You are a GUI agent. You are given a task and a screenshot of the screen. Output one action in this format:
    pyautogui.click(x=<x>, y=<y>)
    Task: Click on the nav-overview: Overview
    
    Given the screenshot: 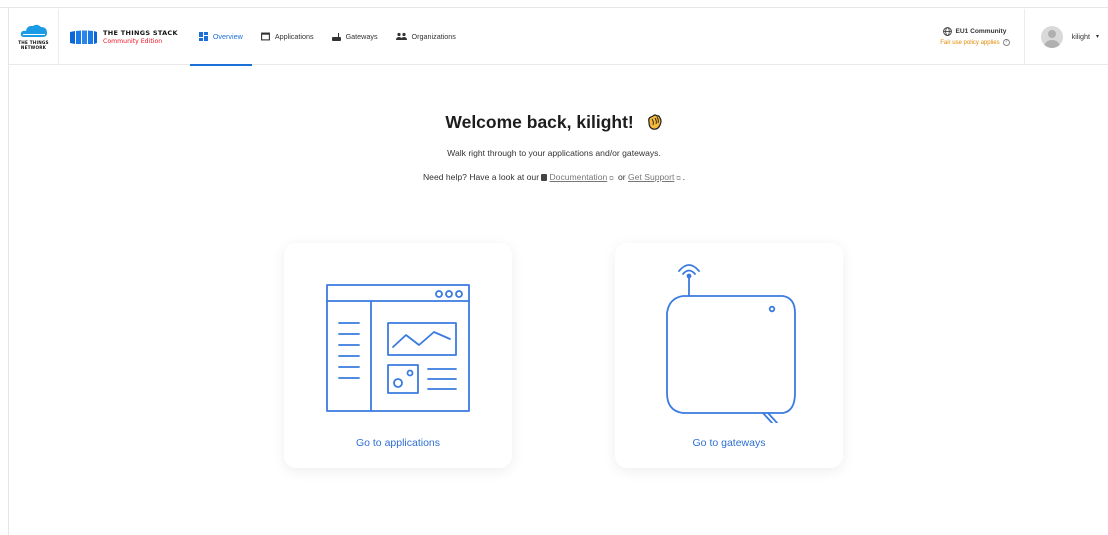 What is the action you would take?
    pyautogui.click(x=220, y=37)
    